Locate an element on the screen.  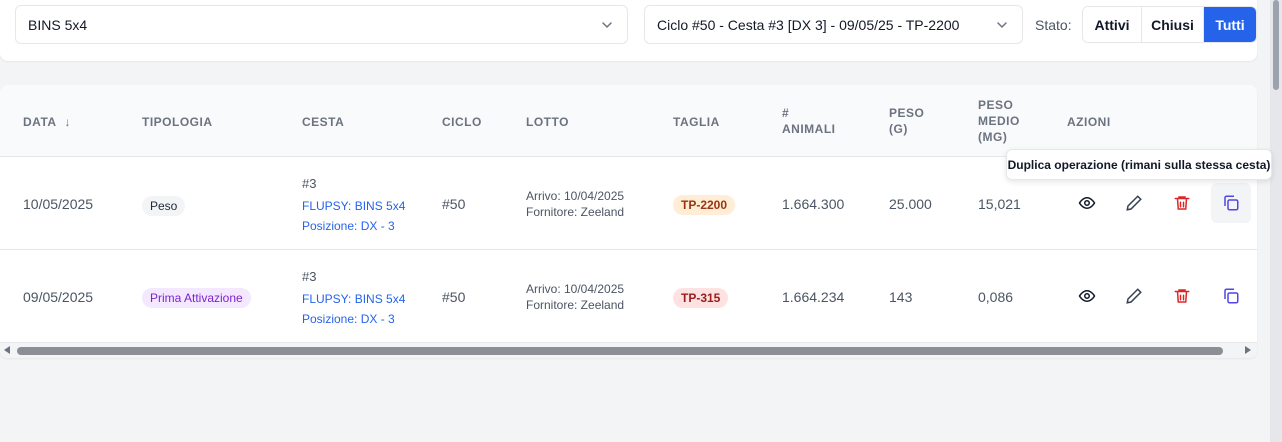
stato-label: Stato: is located at coordinates (1053, 25).